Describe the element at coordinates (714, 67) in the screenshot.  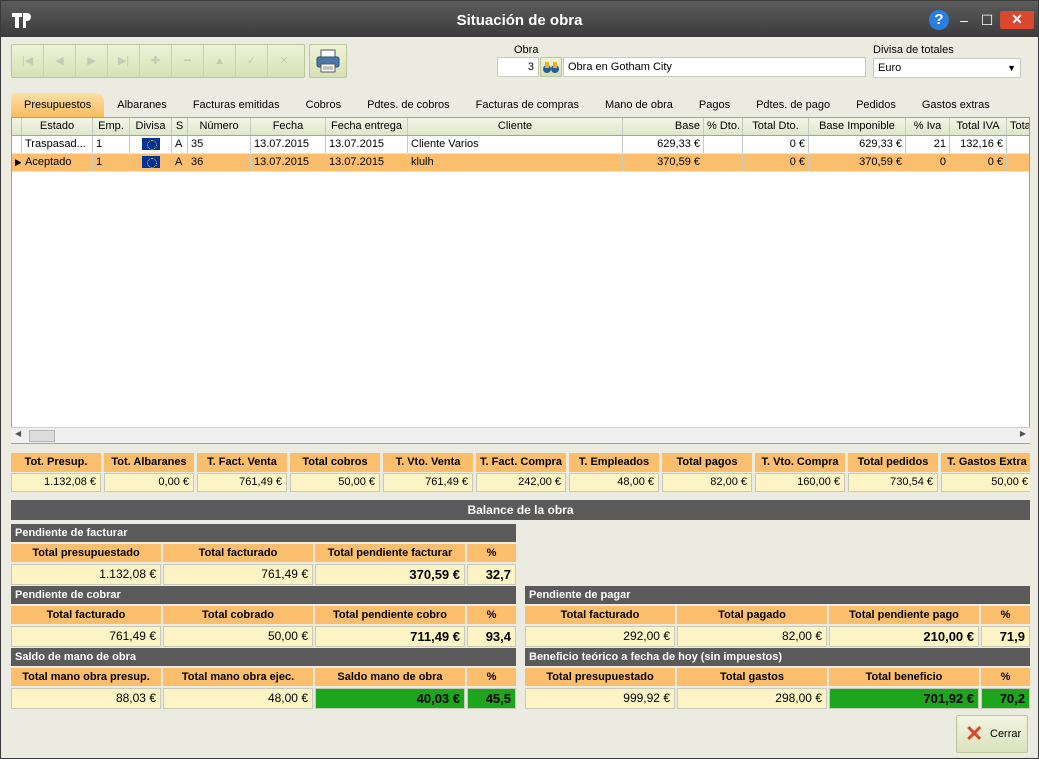
I see `obra-name-field: Obra en Gotham City` at that location.